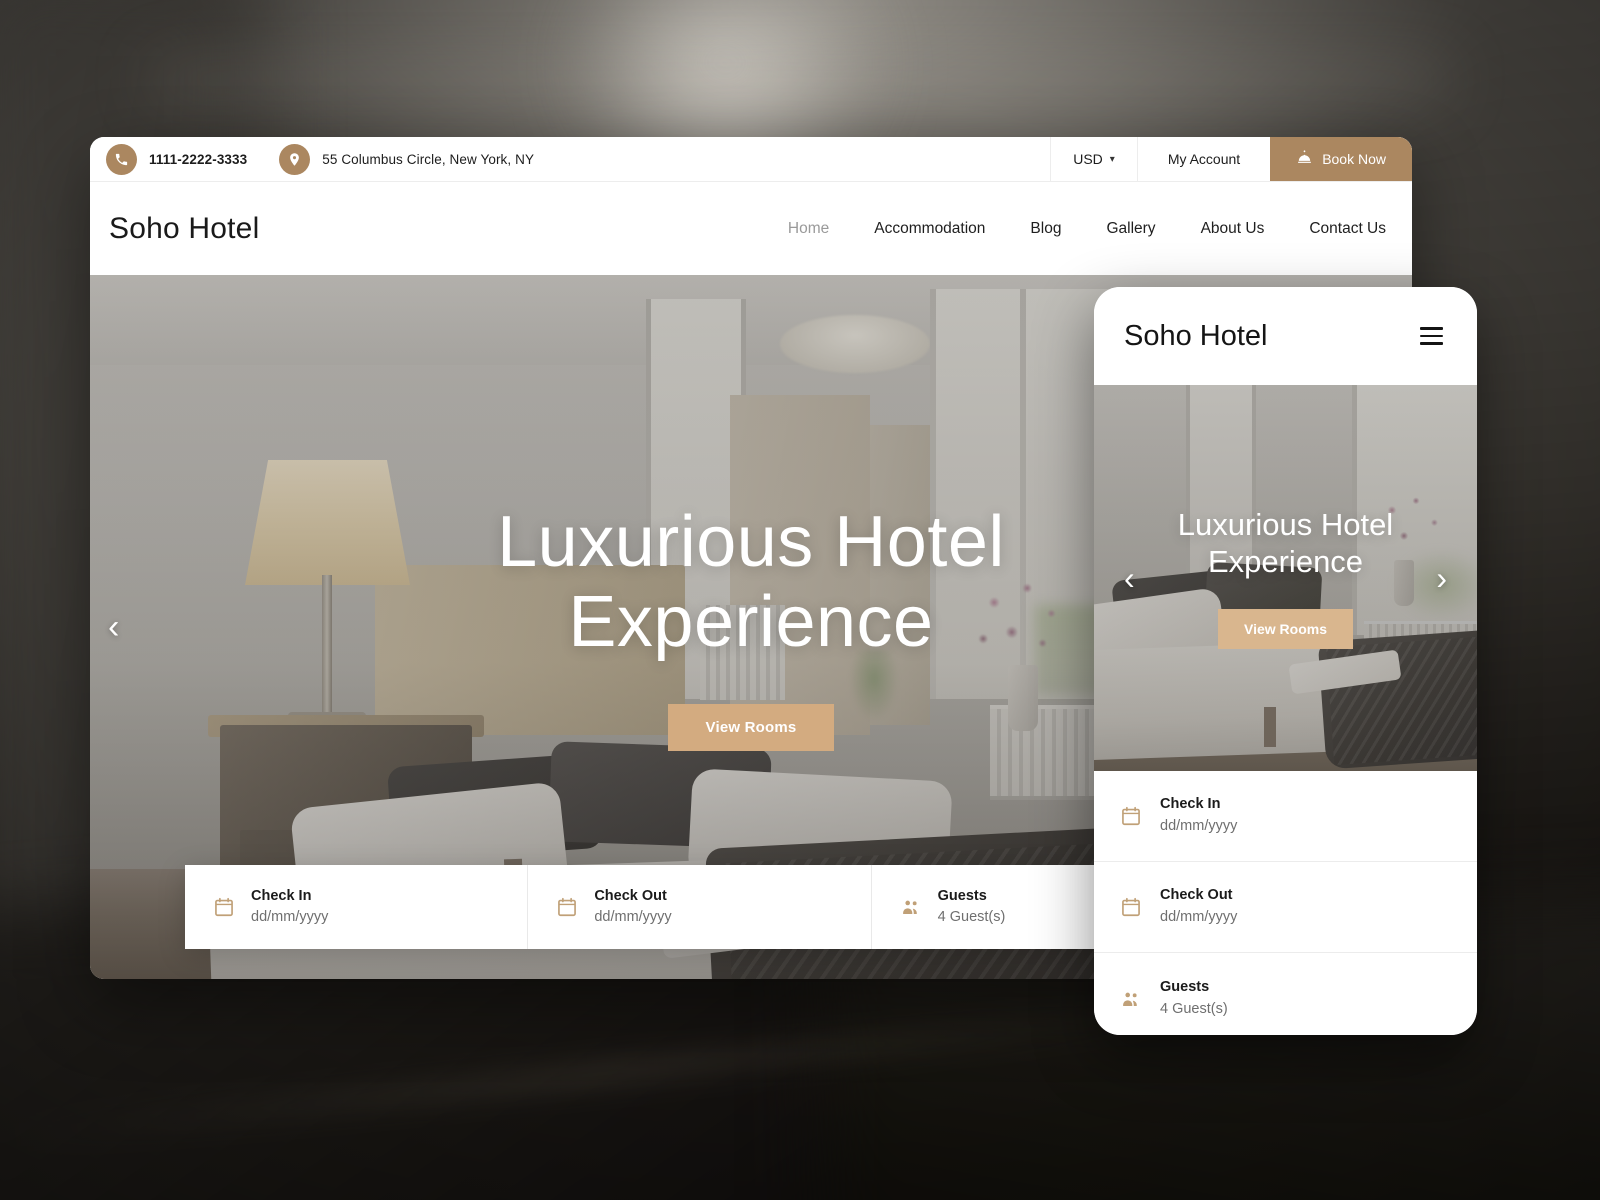 This screenshot has width=1600, height=1200. What do you see at coordinates (1198, 907) in the screenshot?
I see `mobile-checkout-text-group: Check Out dd/mm/yyyy` at bounding box center [1198, 907].